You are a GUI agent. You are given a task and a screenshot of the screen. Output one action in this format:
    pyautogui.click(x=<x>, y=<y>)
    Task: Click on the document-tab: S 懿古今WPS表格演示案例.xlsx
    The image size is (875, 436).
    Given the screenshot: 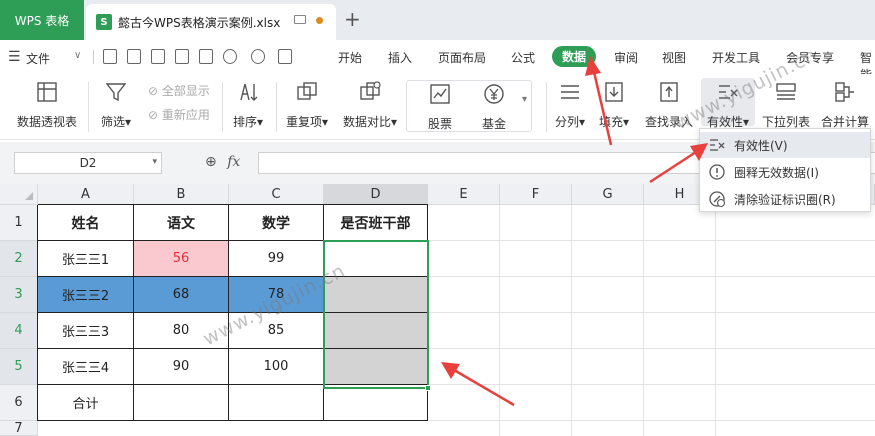 What is the action you would take?
    pyautogui.click(x=211, y=22)
    